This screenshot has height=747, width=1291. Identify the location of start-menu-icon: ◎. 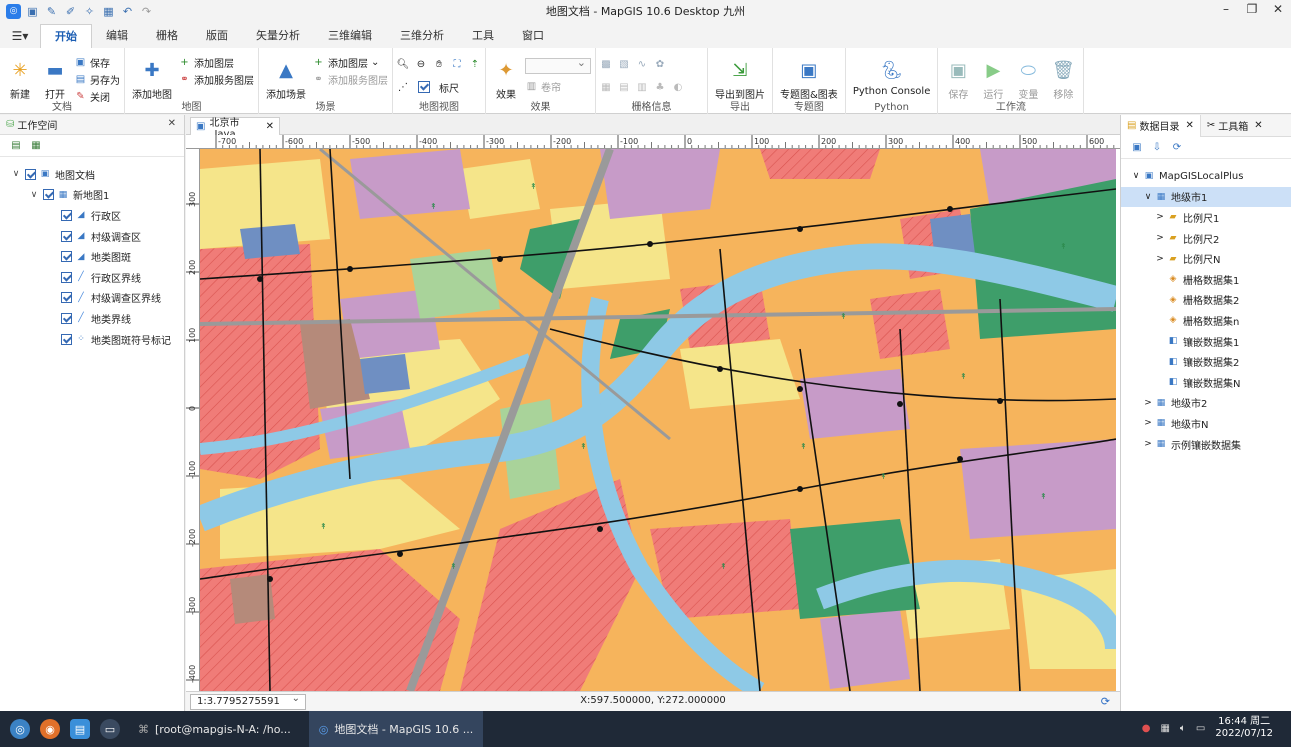
(20, 729).